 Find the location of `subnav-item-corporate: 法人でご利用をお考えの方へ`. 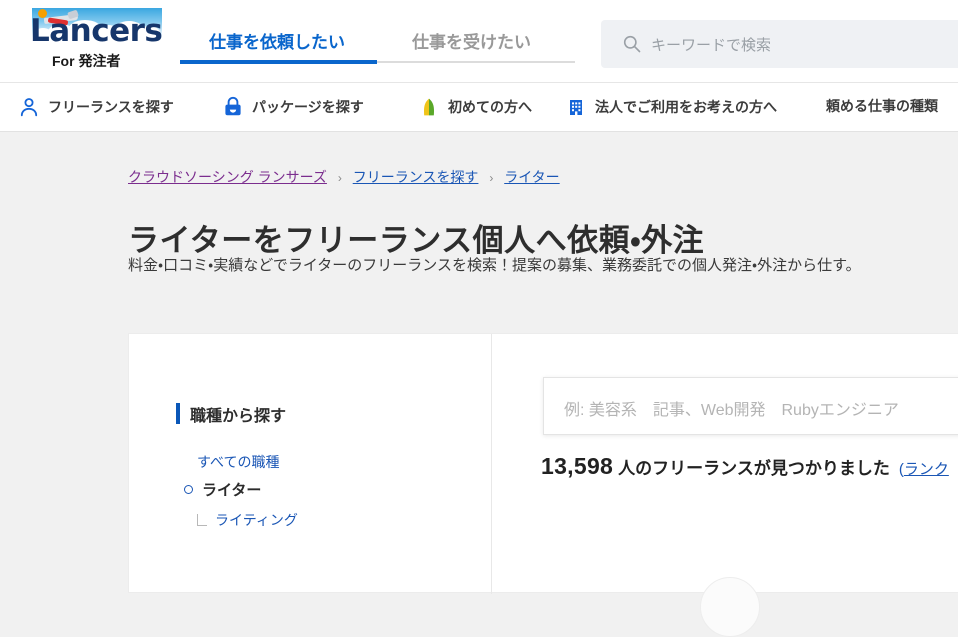

subnav-item-corporate: 法人でご利用をお考えの方へ is located at coordinates (671, 107).